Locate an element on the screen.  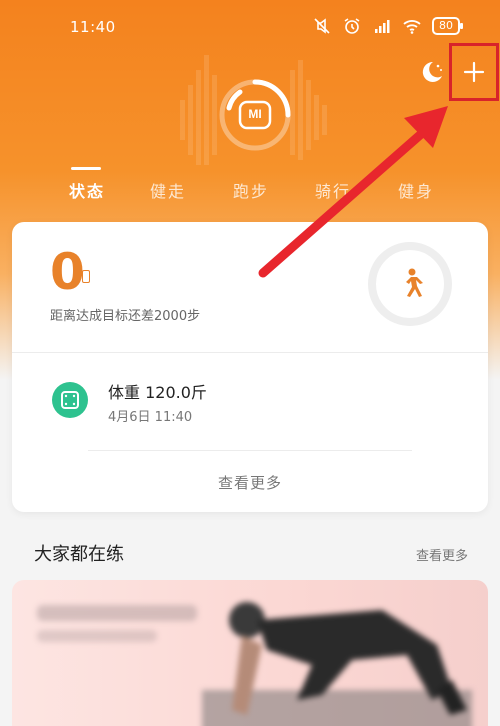
weight-record-icon is located at coordinates (70, 400).